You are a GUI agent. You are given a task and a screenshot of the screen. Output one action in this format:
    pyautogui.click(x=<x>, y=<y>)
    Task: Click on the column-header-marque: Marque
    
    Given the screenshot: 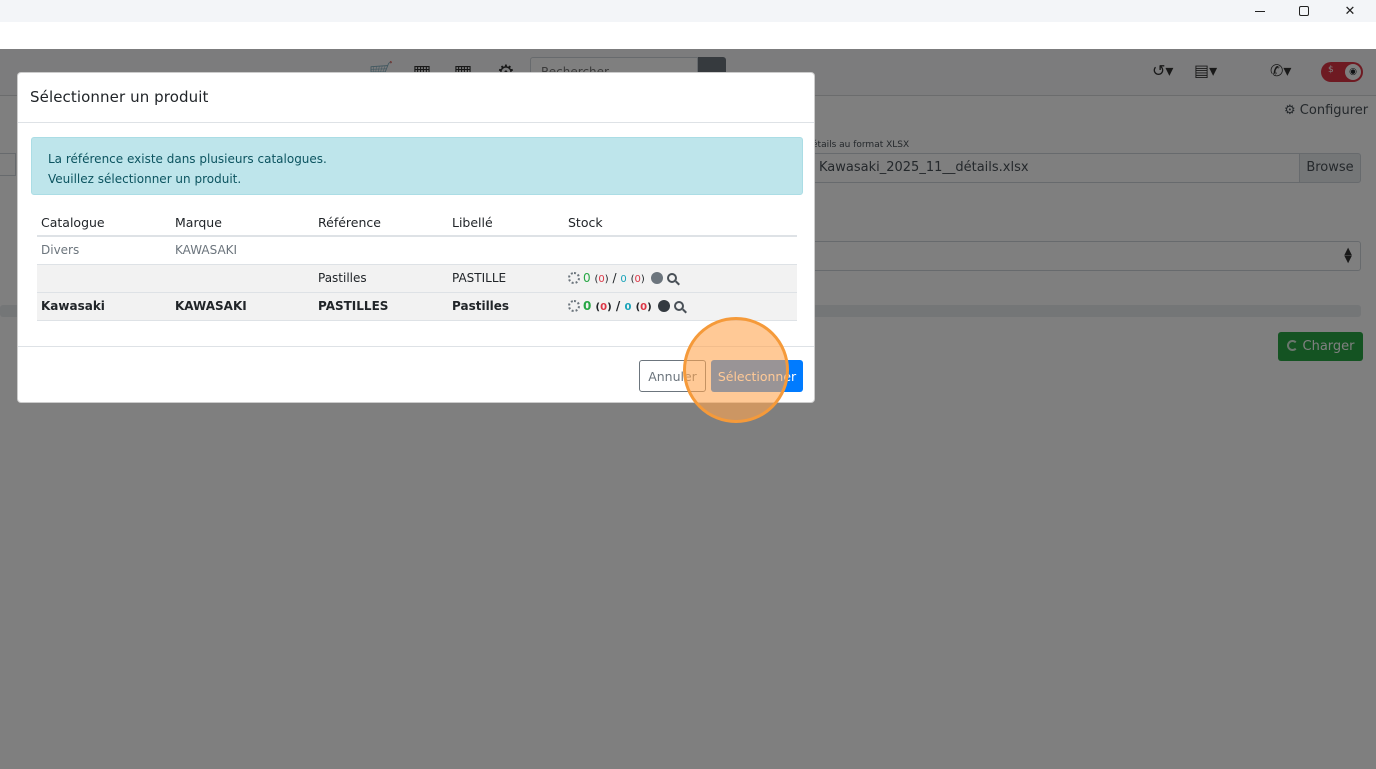 What is the action you would take?
    pyautogui.click(x=242, y=223)
    